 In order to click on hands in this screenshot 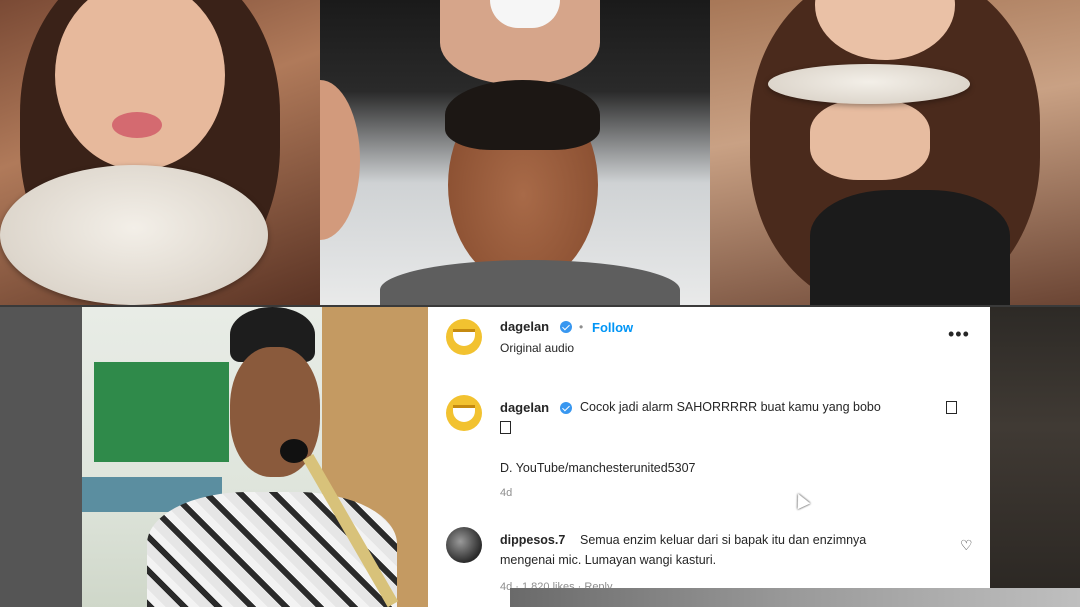, I will do `click(870, 140)`.